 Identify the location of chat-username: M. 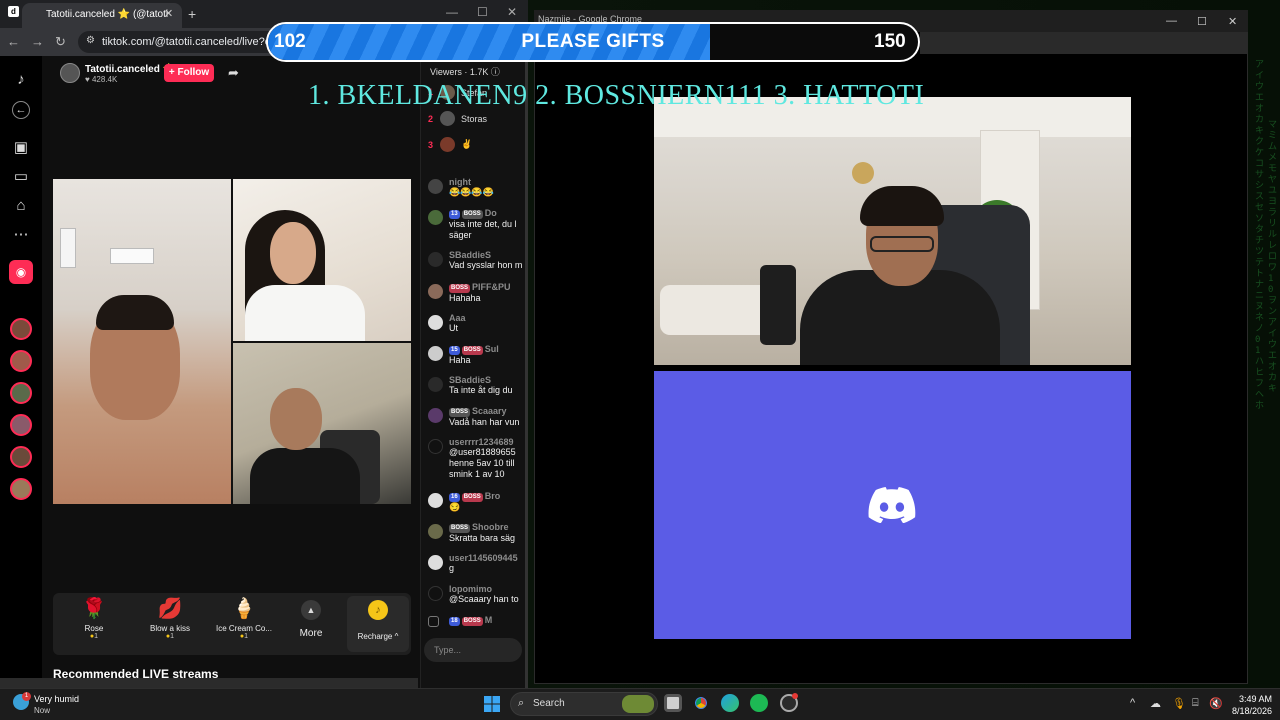
(489, 620).